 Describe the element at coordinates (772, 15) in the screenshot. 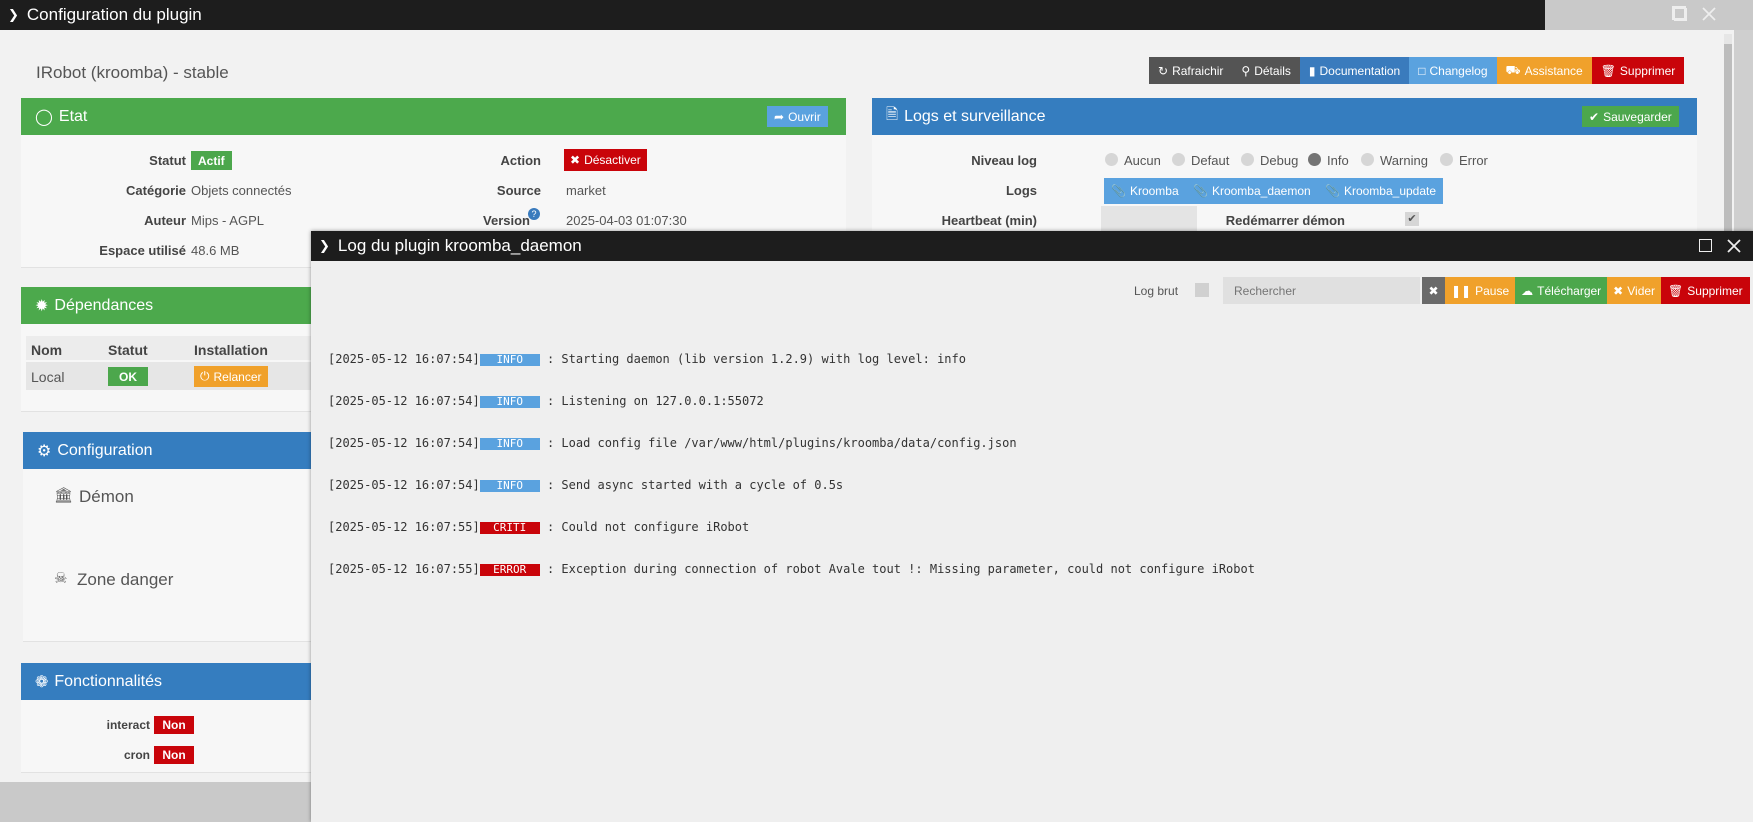

I see `window-title-bar: ❯ Configuration du plugin` at that location.